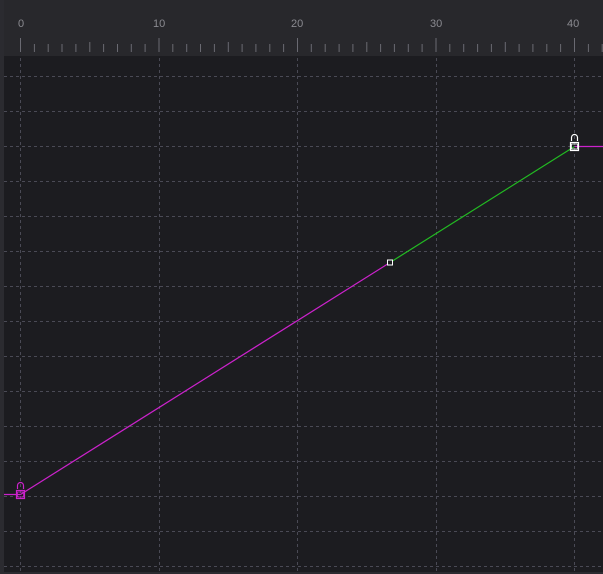 Image resolution: width=603 pixels, height=574 pixels. What do you see at coordinates (573, 24) in the screenshot?
I see `ruler-label: 40` at bounding box center [573, 24].